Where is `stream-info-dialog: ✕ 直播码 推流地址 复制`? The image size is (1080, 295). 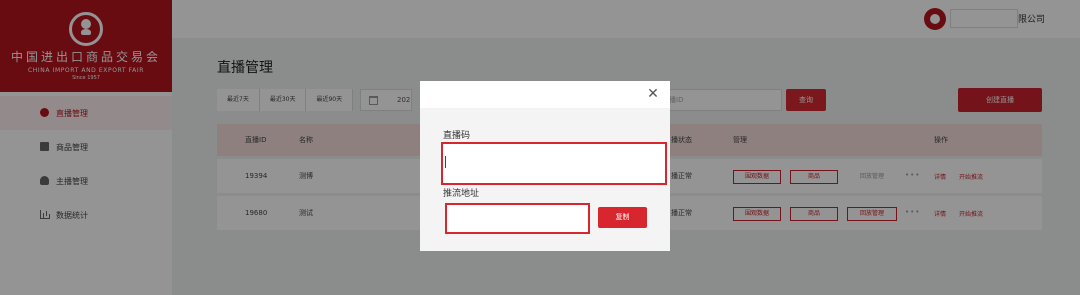 stream-info-dialog: ✕ 直播码 推流地址 复制 is located at coordinates (545, 166).